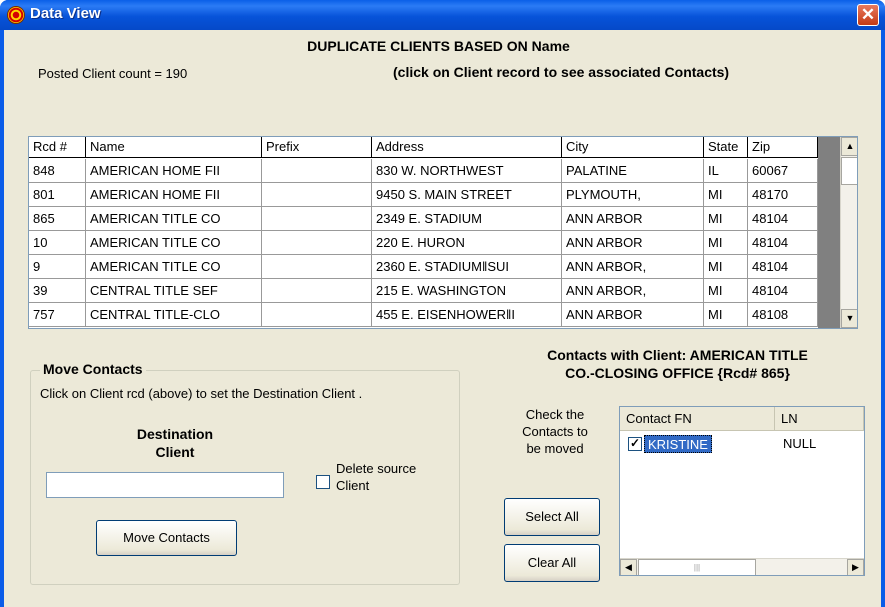 The height and width of the screenshot is (607, 885). I want to click on contacts-list-header: Contact FN LN, so click(742, 419).